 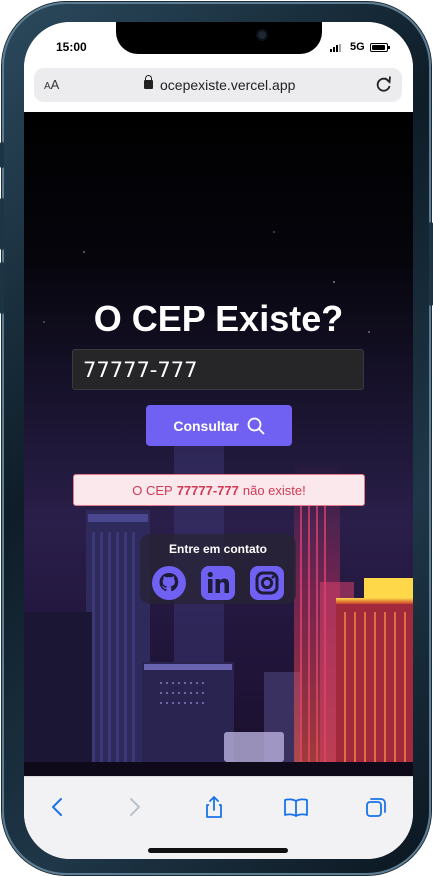 I want to click on notch, so click(x=219, y=38).